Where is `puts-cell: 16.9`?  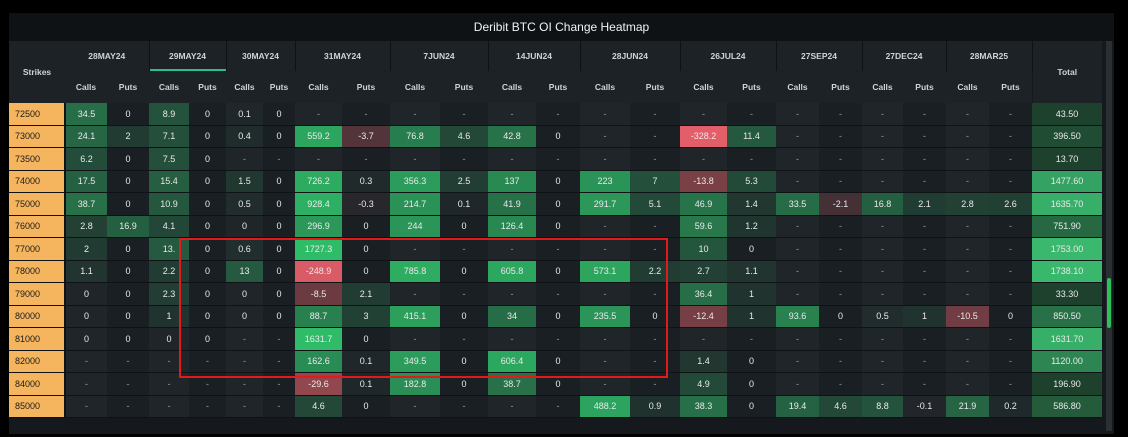
puts-cell: 16.9 is located at coordinates (128, 226).